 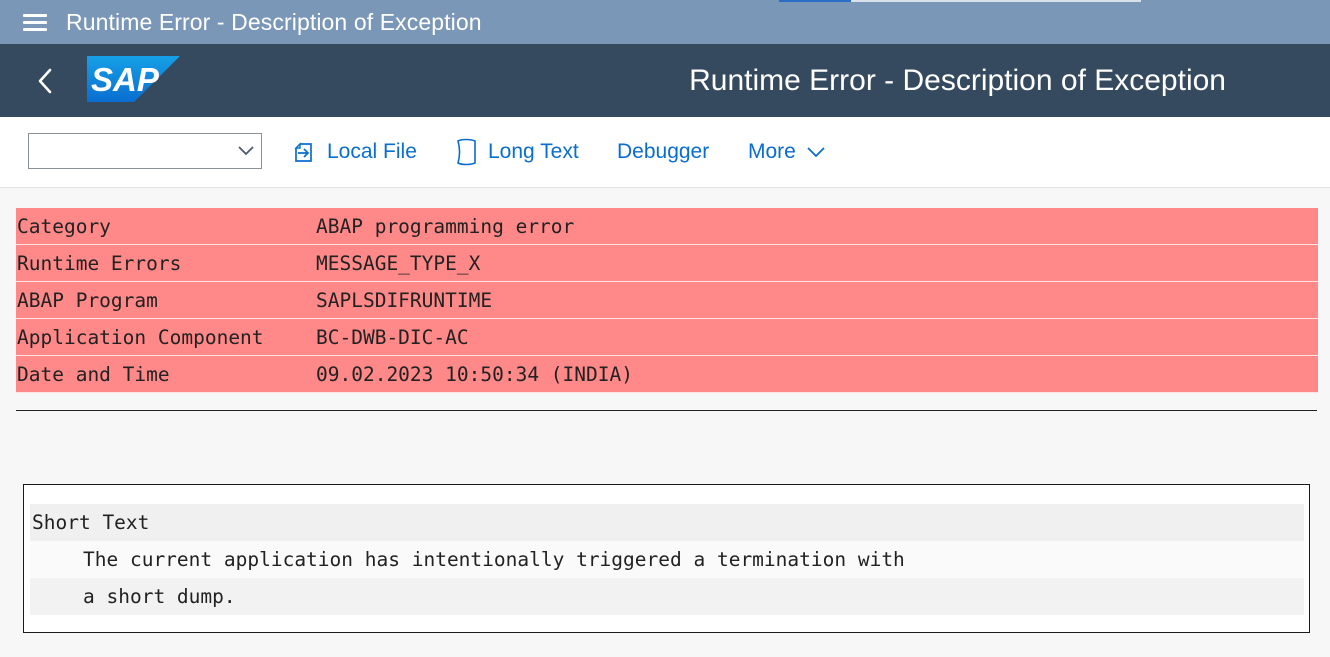 I want to click on info-row-runtime-errors: Runtime Errors MESSAGE_TYPE_X, so click(x=667, y=263).